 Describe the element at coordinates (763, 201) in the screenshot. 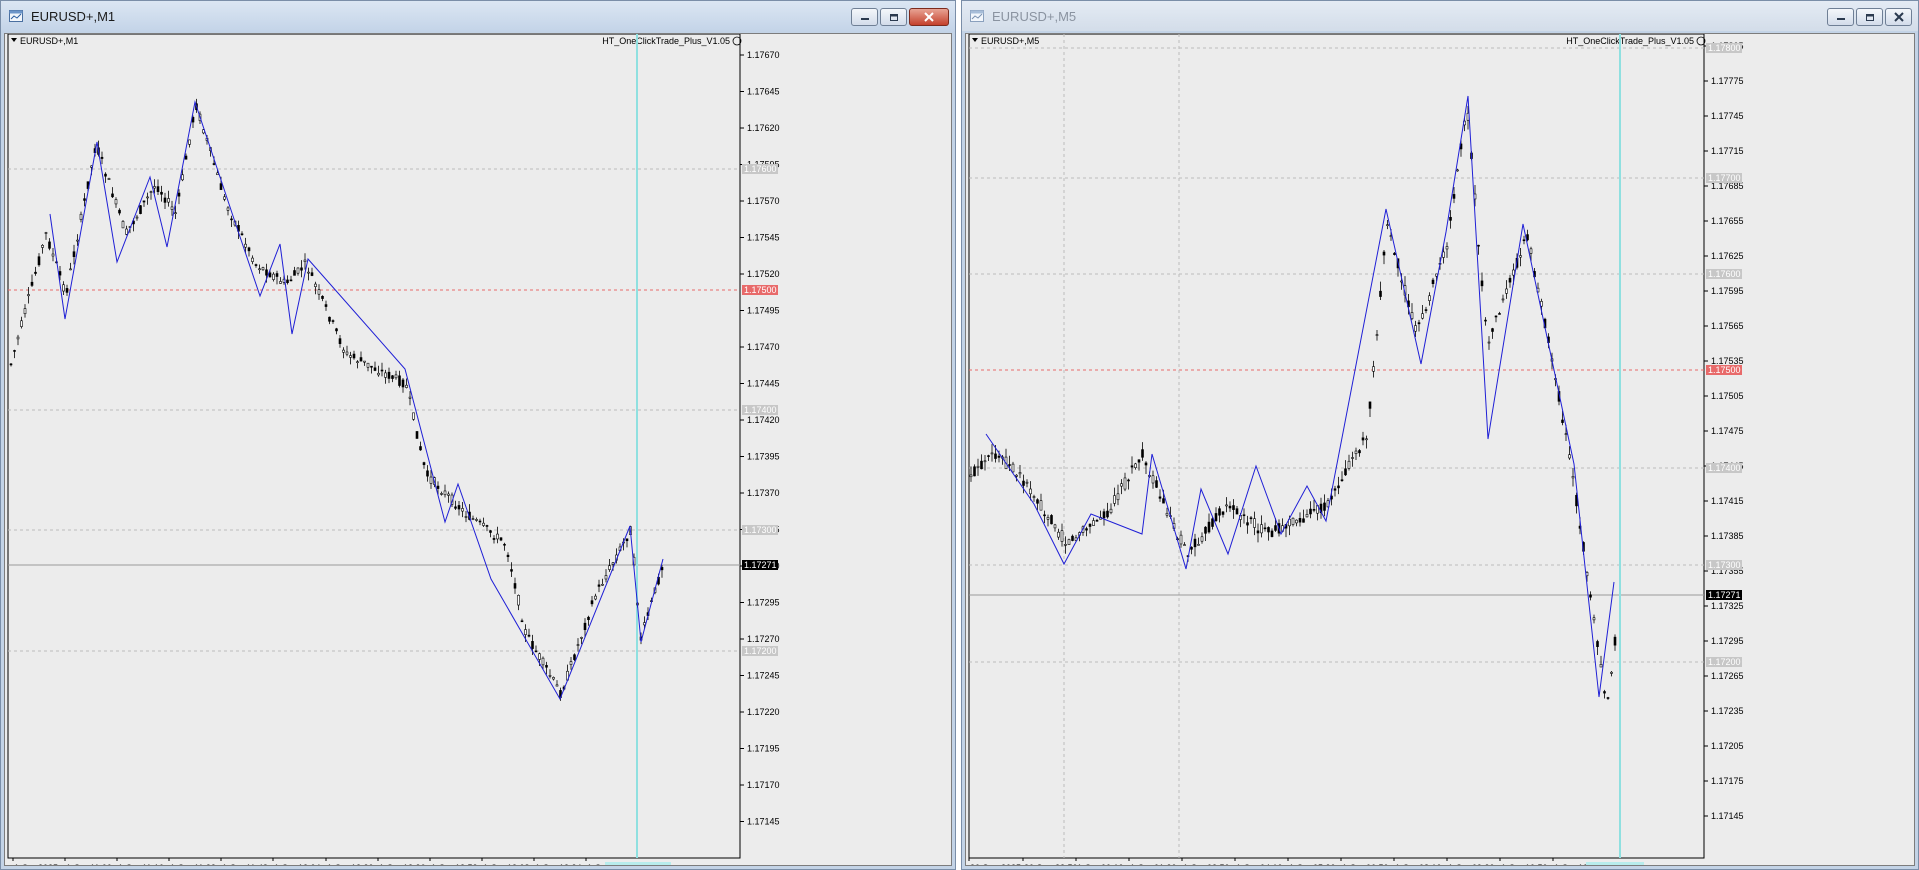

I see `price-tick-label: 1.17570` at that location.